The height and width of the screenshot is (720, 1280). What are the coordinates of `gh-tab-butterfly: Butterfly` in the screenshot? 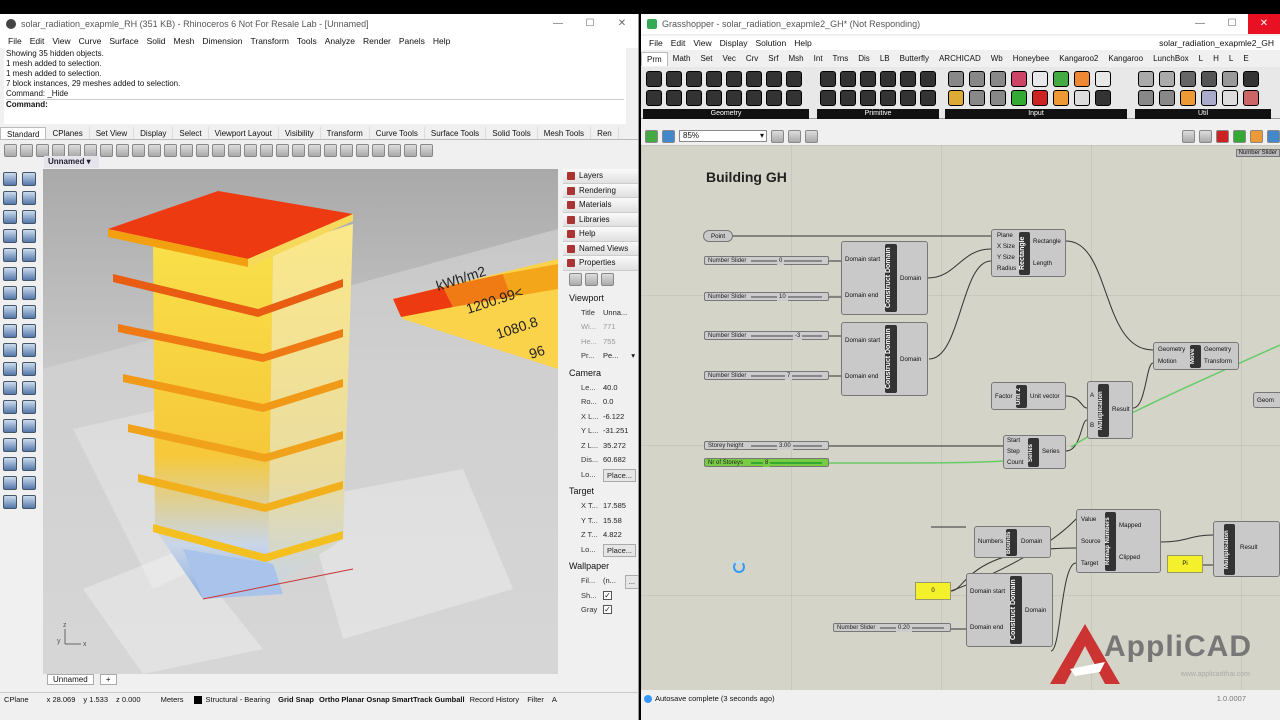 It's located at (914, 59).